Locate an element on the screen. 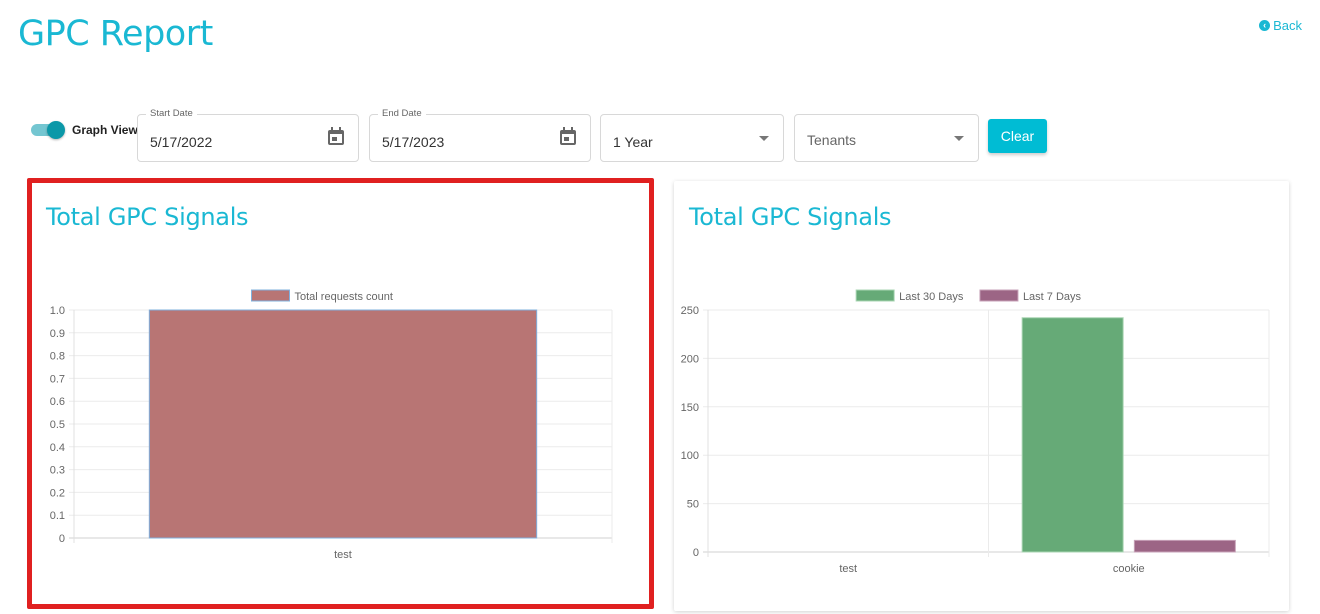  y-tick-label: 0.8 is located at coordinates (57, 357).